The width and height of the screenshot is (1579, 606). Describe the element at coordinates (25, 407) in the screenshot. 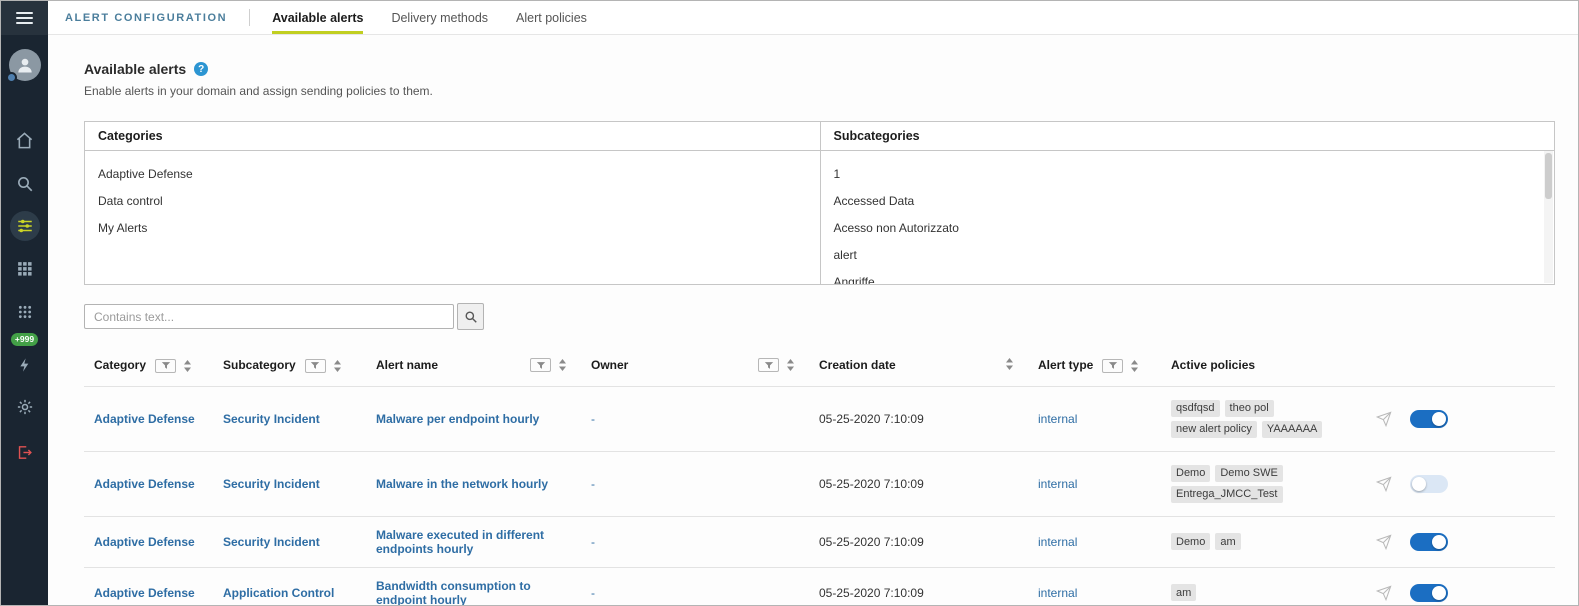

I see `gear-icon` at that location.